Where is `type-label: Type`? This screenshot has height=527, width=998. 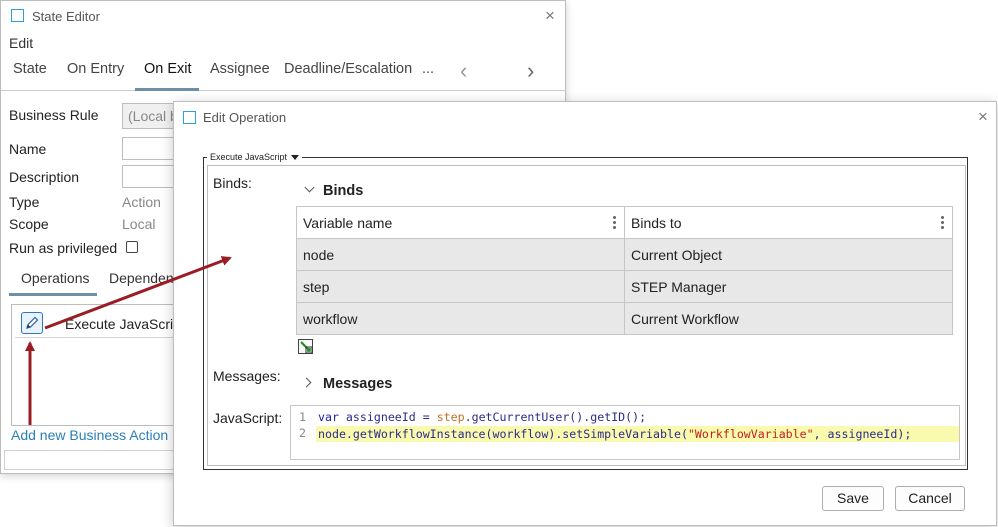 type-label: Type is located at coordinates (24, 202).